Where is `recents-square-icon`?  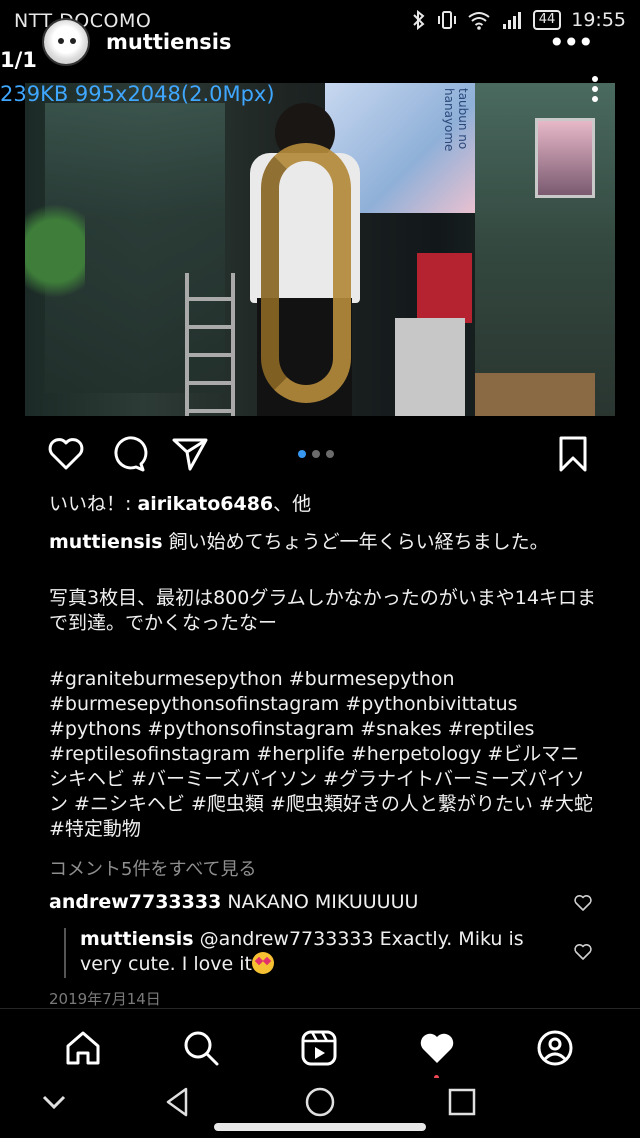
recents-square-icon is located at coordinates (462, 1102).